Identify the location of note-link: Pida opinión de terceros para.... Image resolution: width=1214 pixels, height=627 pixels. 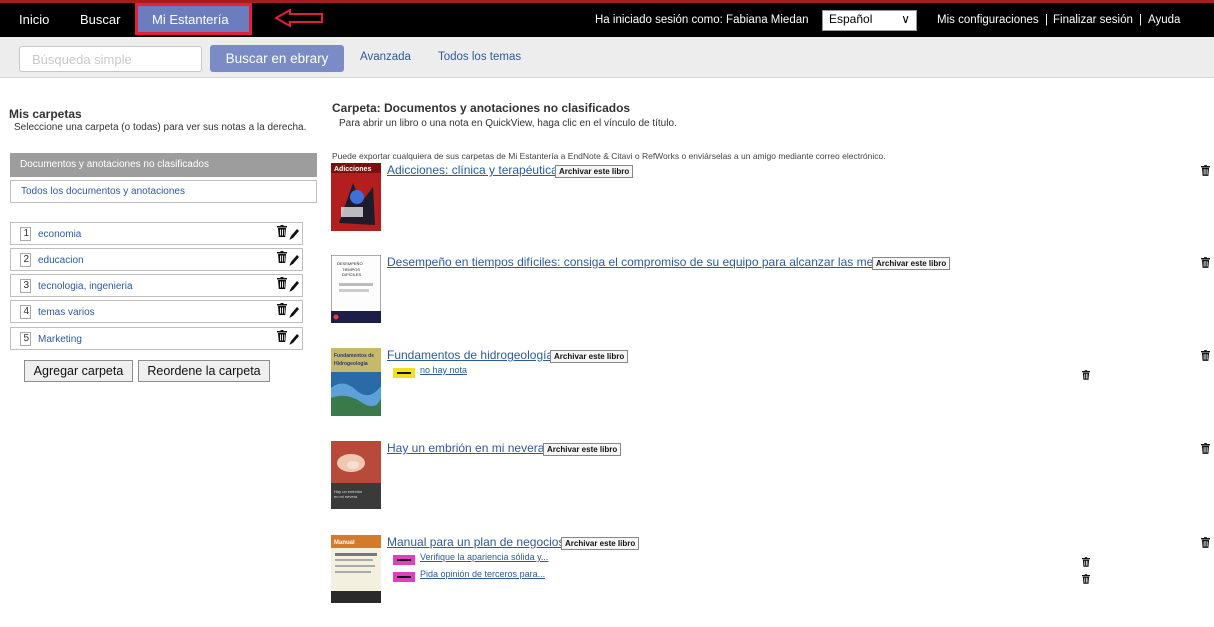
(482, 574).